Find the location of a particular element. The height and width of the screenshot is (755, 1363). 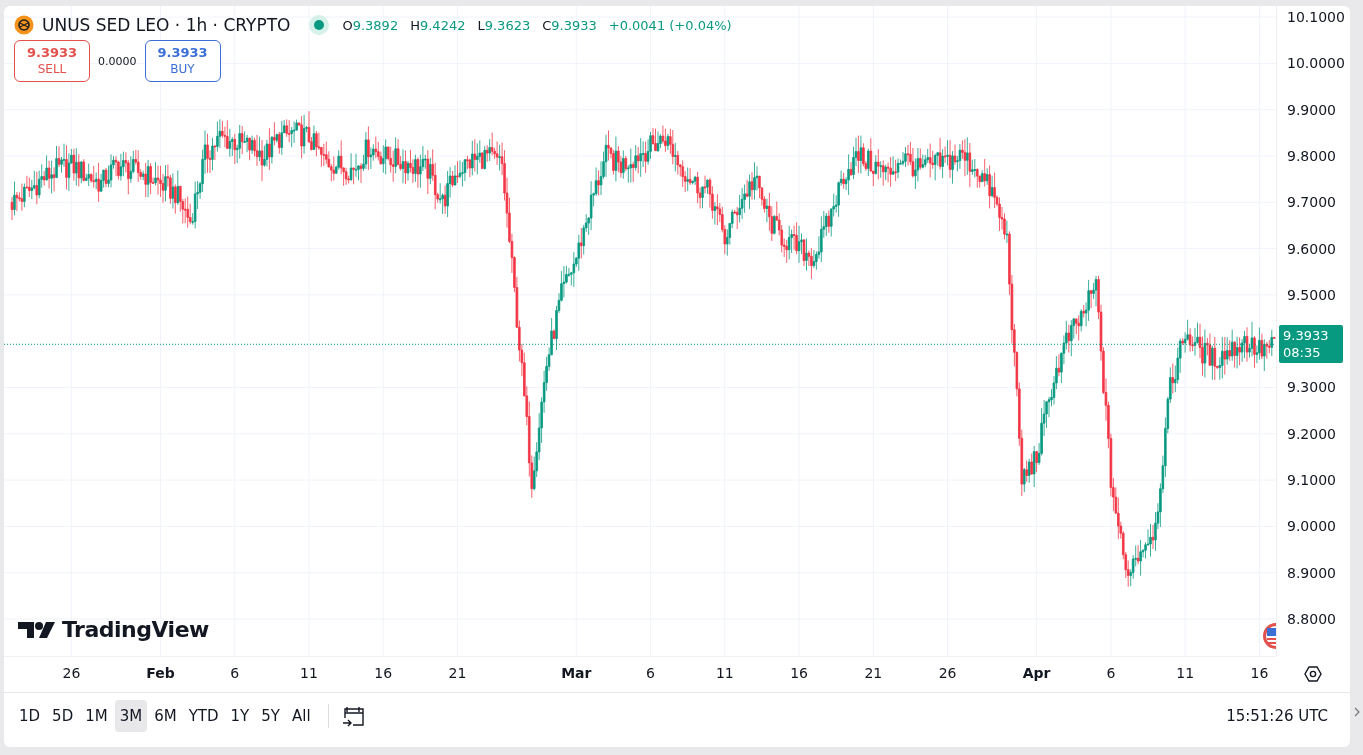

axis-label: Apr is located at coordinates (1036, 673).